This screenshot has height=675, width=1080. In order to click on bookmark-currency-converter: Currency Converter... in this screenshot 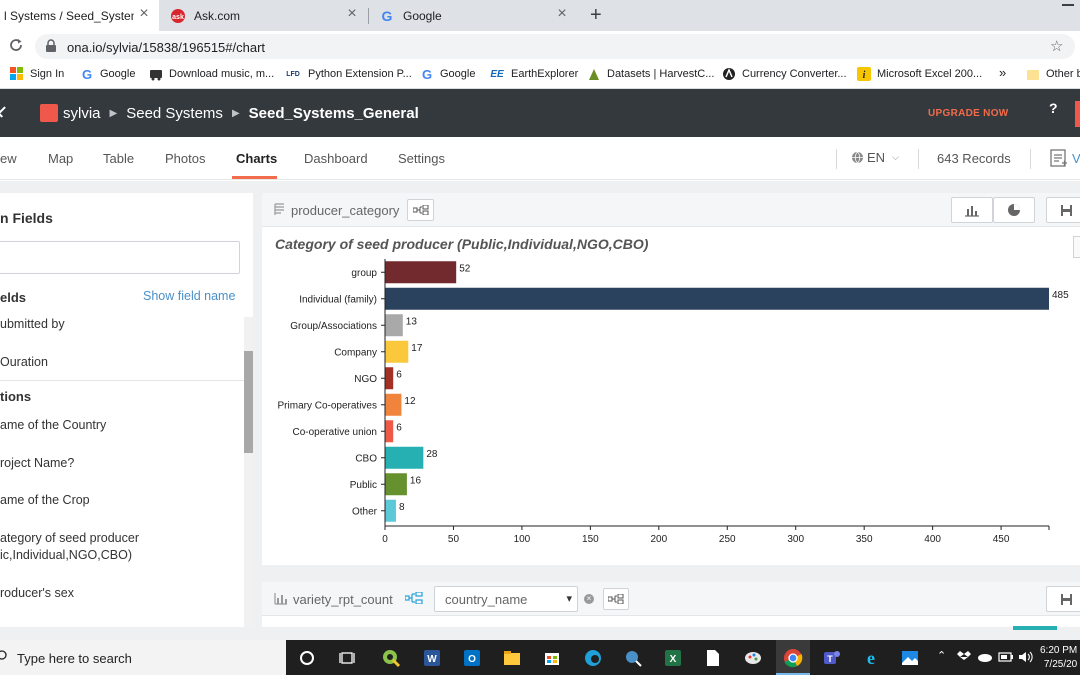, I will do `click(784, 74)`.